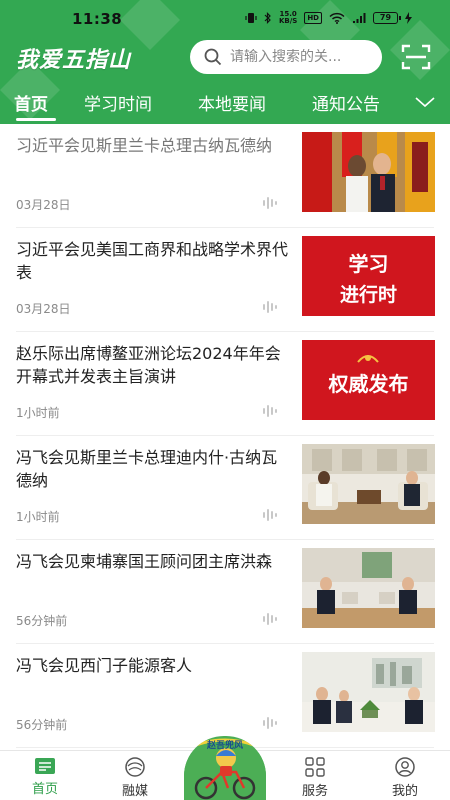 The width and height of the screenshot is (450, 800). What do you see at coordinates (368, 384) in the screenshot?
I see `banner-text: 权威发布` at bounding box center [368, 384].